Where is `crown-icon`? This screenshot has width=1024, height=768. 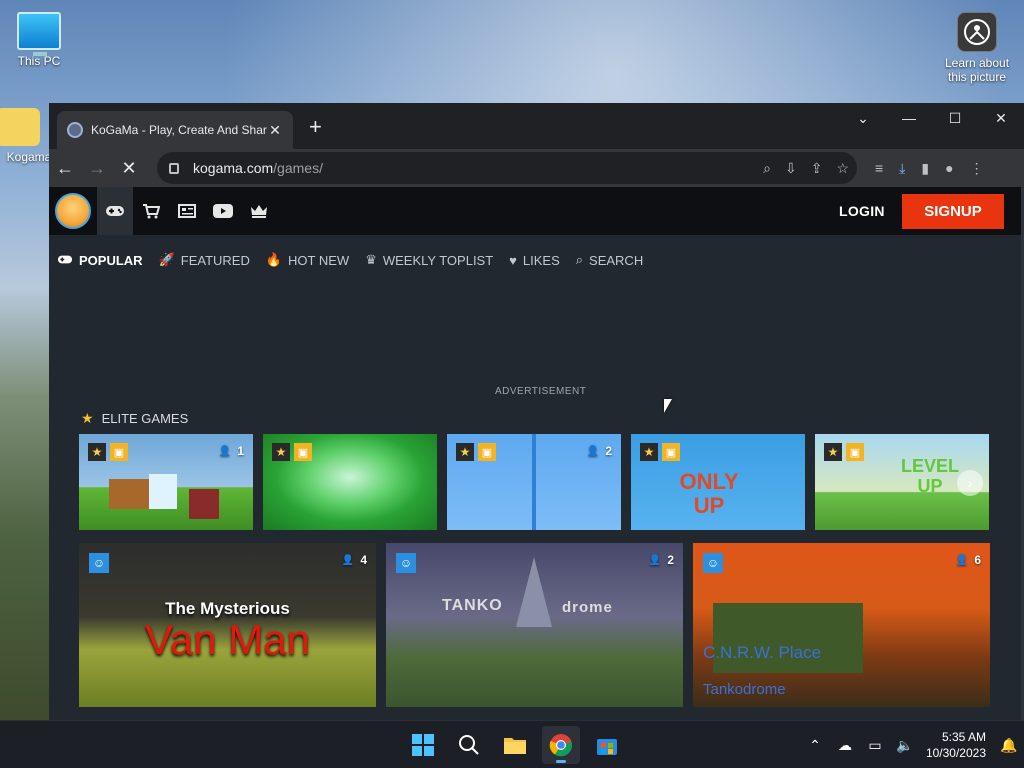
crown-icon is located at coordinates (259, 211).